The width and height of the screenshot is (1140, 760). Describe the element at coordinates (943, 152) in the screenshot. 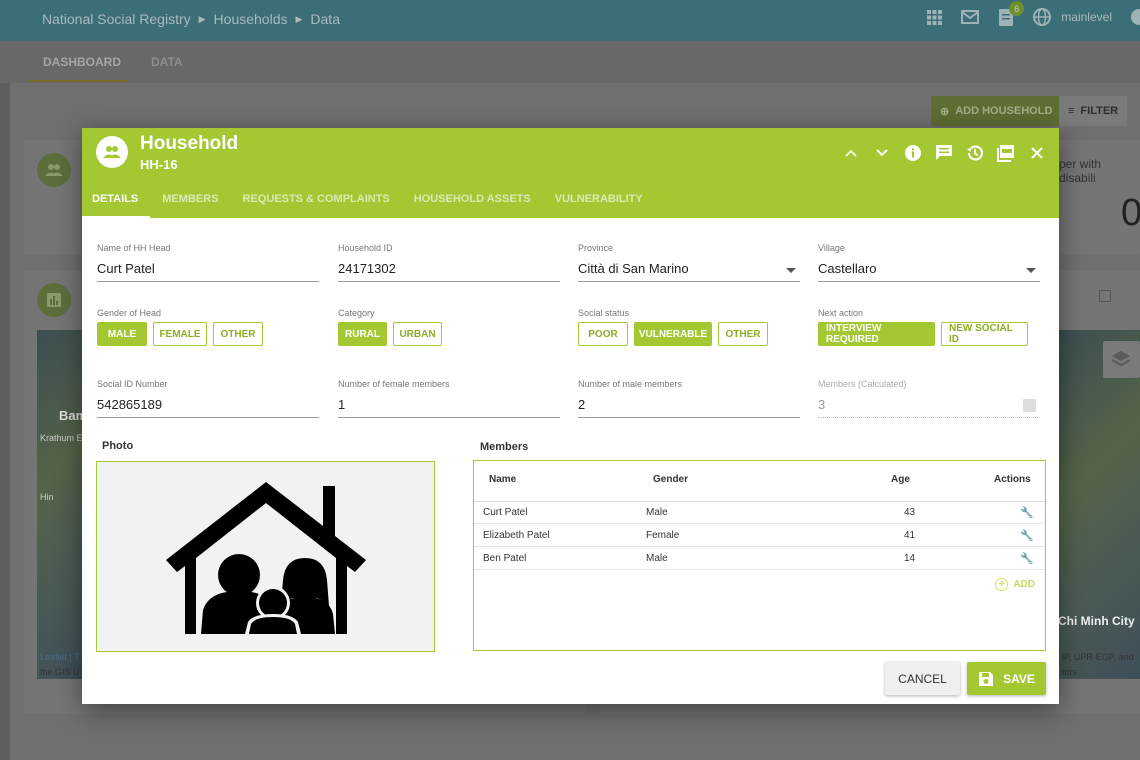

I see `comment-icon` at that location.